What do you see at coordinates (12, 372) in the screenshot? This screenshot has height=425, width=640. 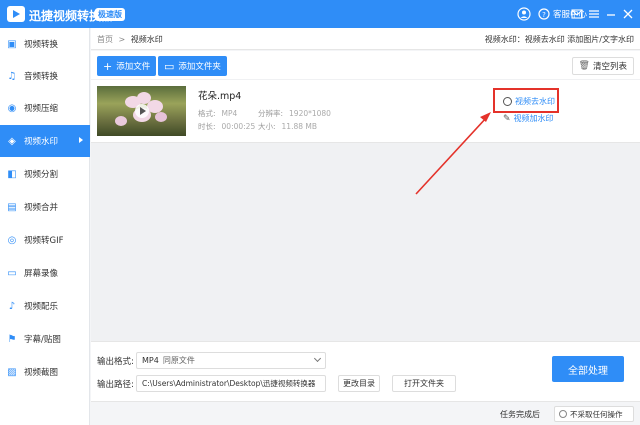 I see `screenshot-icon: ▨` at bounding box center [12, 372].